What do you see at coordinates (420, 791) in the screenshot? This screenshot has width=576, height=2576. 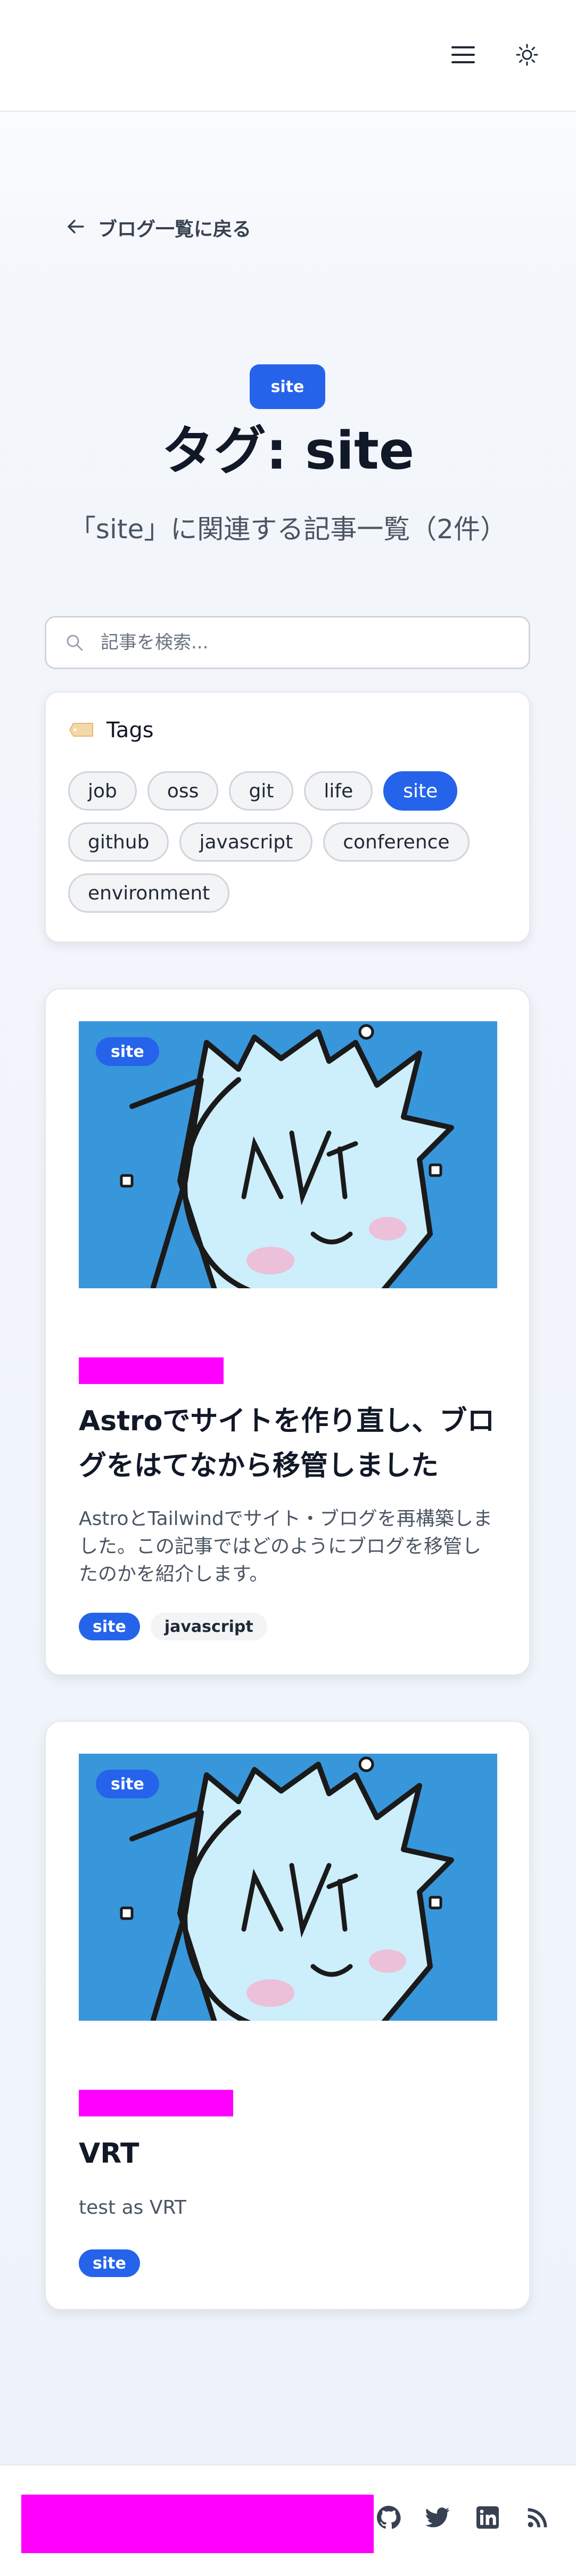 I see `tag-chip-site: site` at bounding box center [420, 791].